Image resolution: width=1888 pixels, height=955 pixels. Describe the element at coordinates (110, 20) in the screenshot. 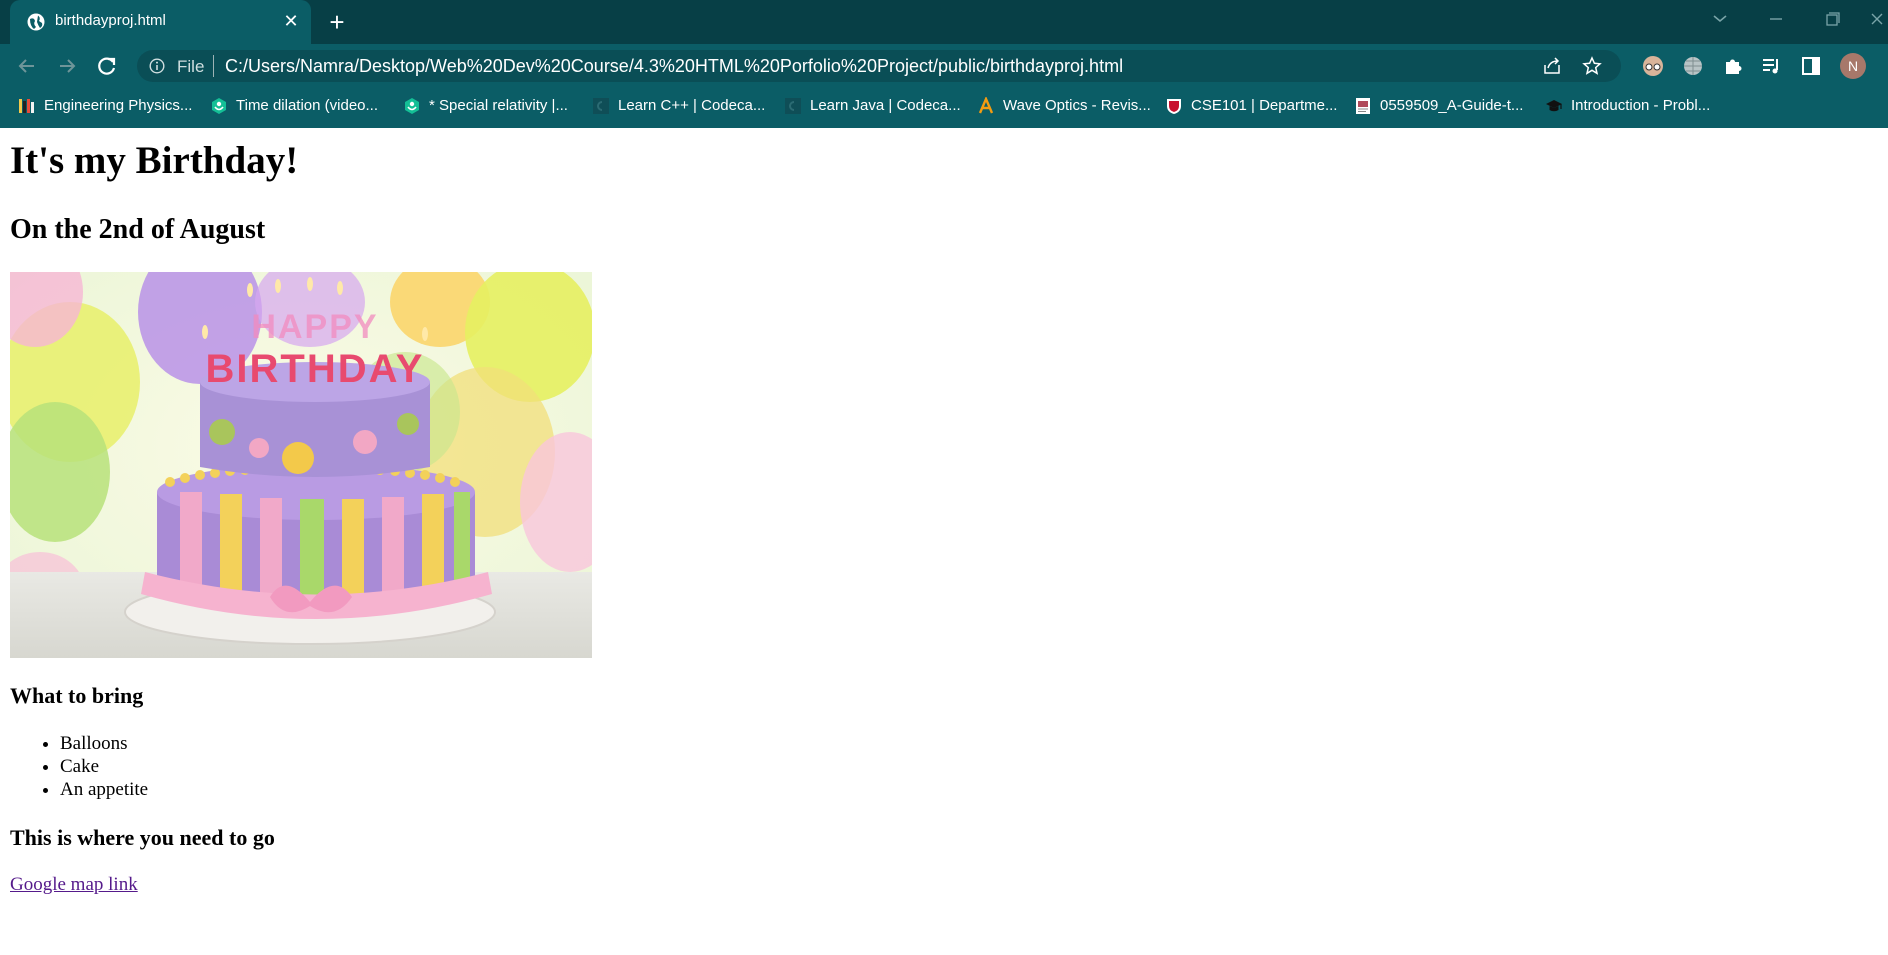

I see `tab-title: birthdayproj.html` at that location.